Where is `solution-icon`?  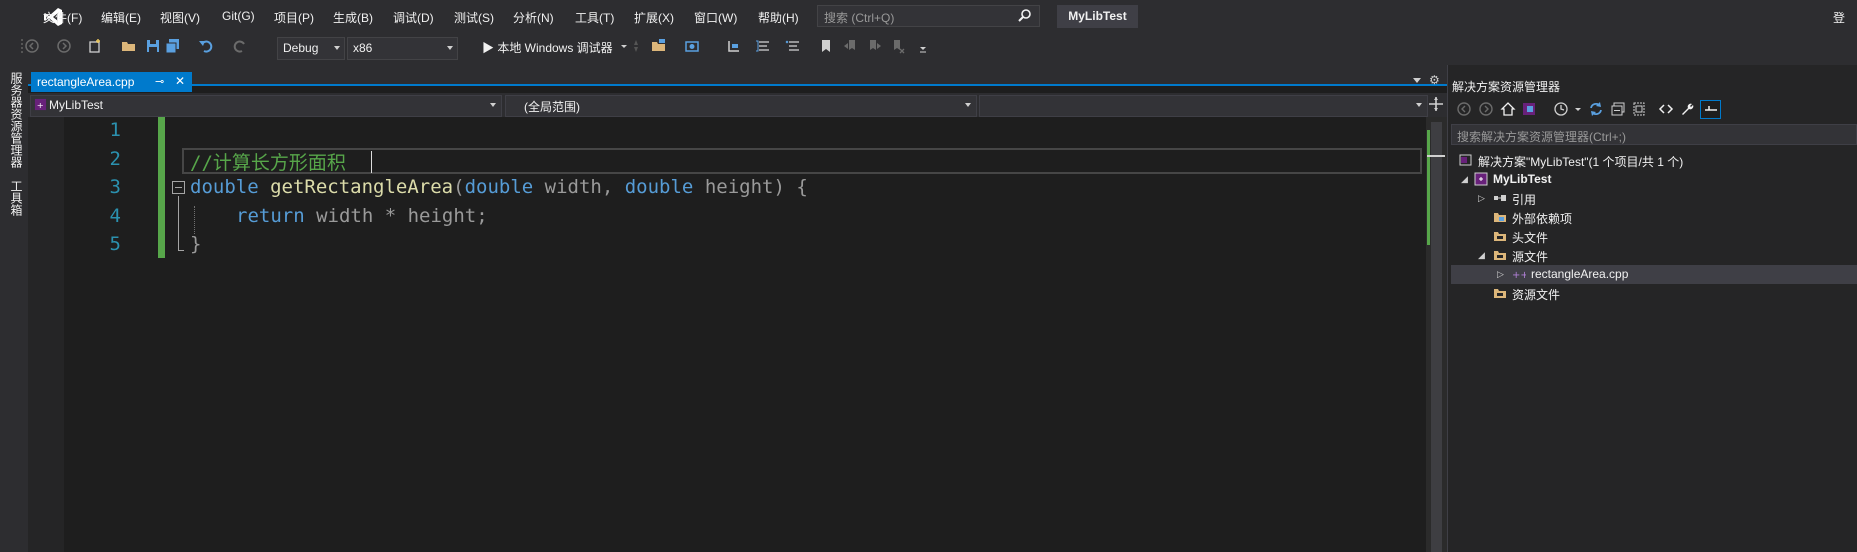 solution-icon is located at coordinates (1465, 160).